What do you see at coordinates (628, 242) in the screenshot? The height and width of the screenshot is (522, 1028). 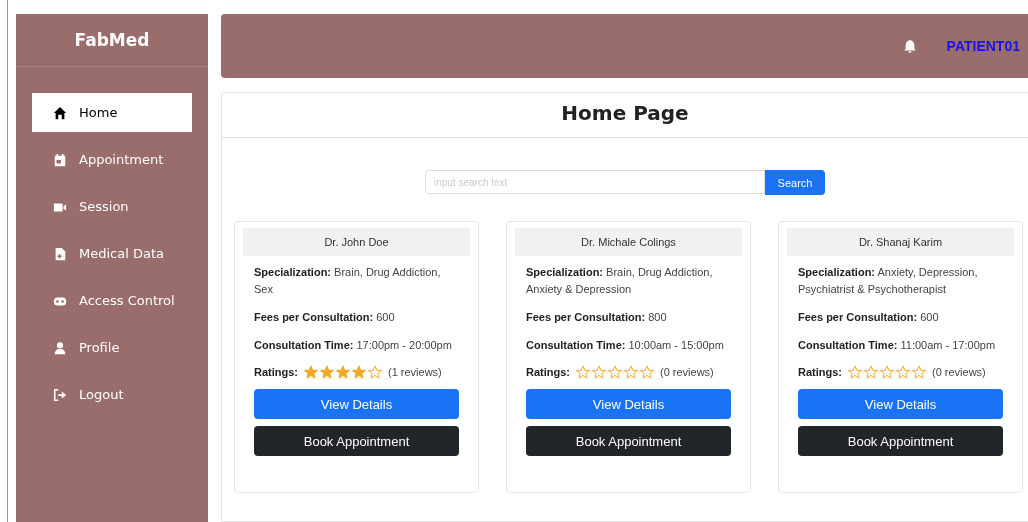 I see `doctor-name: Dr. Michale Colings` at bounding box center [628, 242].